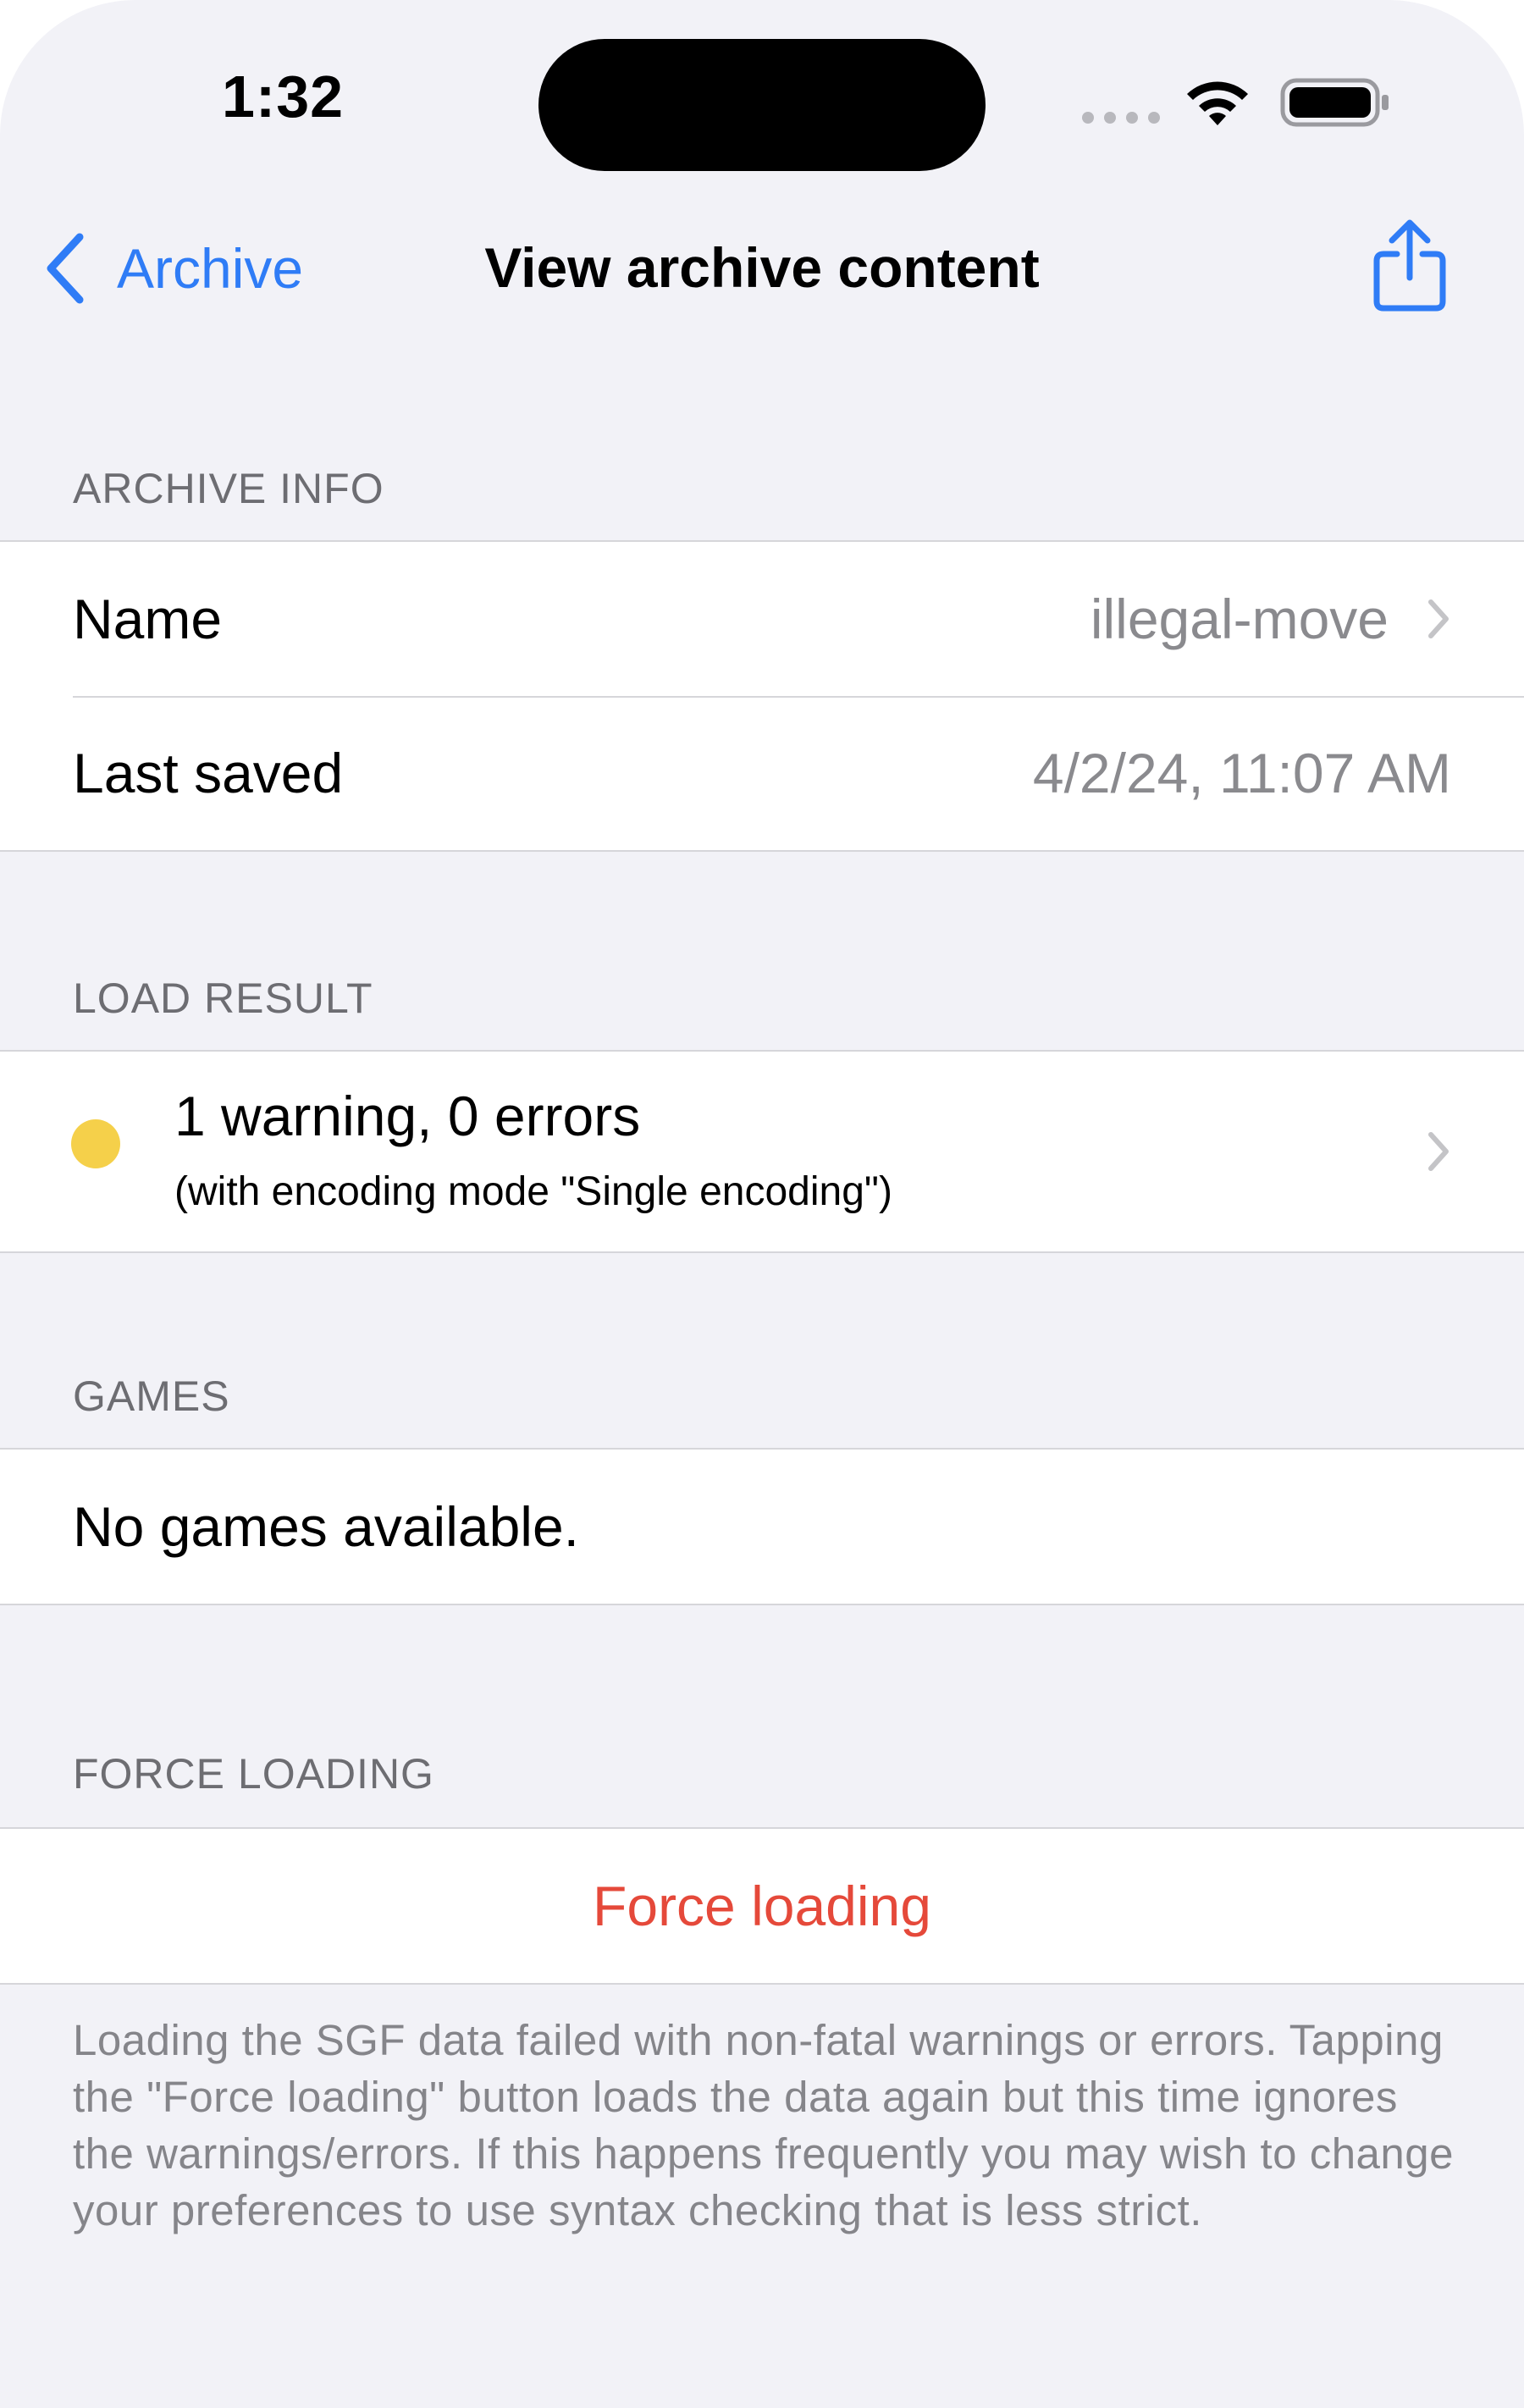 The height and width of the screenshot is (2408, 1524). What do you see at coordinates (283, 97) in the screenshot?
I see `status-time: 1:32` at bounding box center [283, 97].